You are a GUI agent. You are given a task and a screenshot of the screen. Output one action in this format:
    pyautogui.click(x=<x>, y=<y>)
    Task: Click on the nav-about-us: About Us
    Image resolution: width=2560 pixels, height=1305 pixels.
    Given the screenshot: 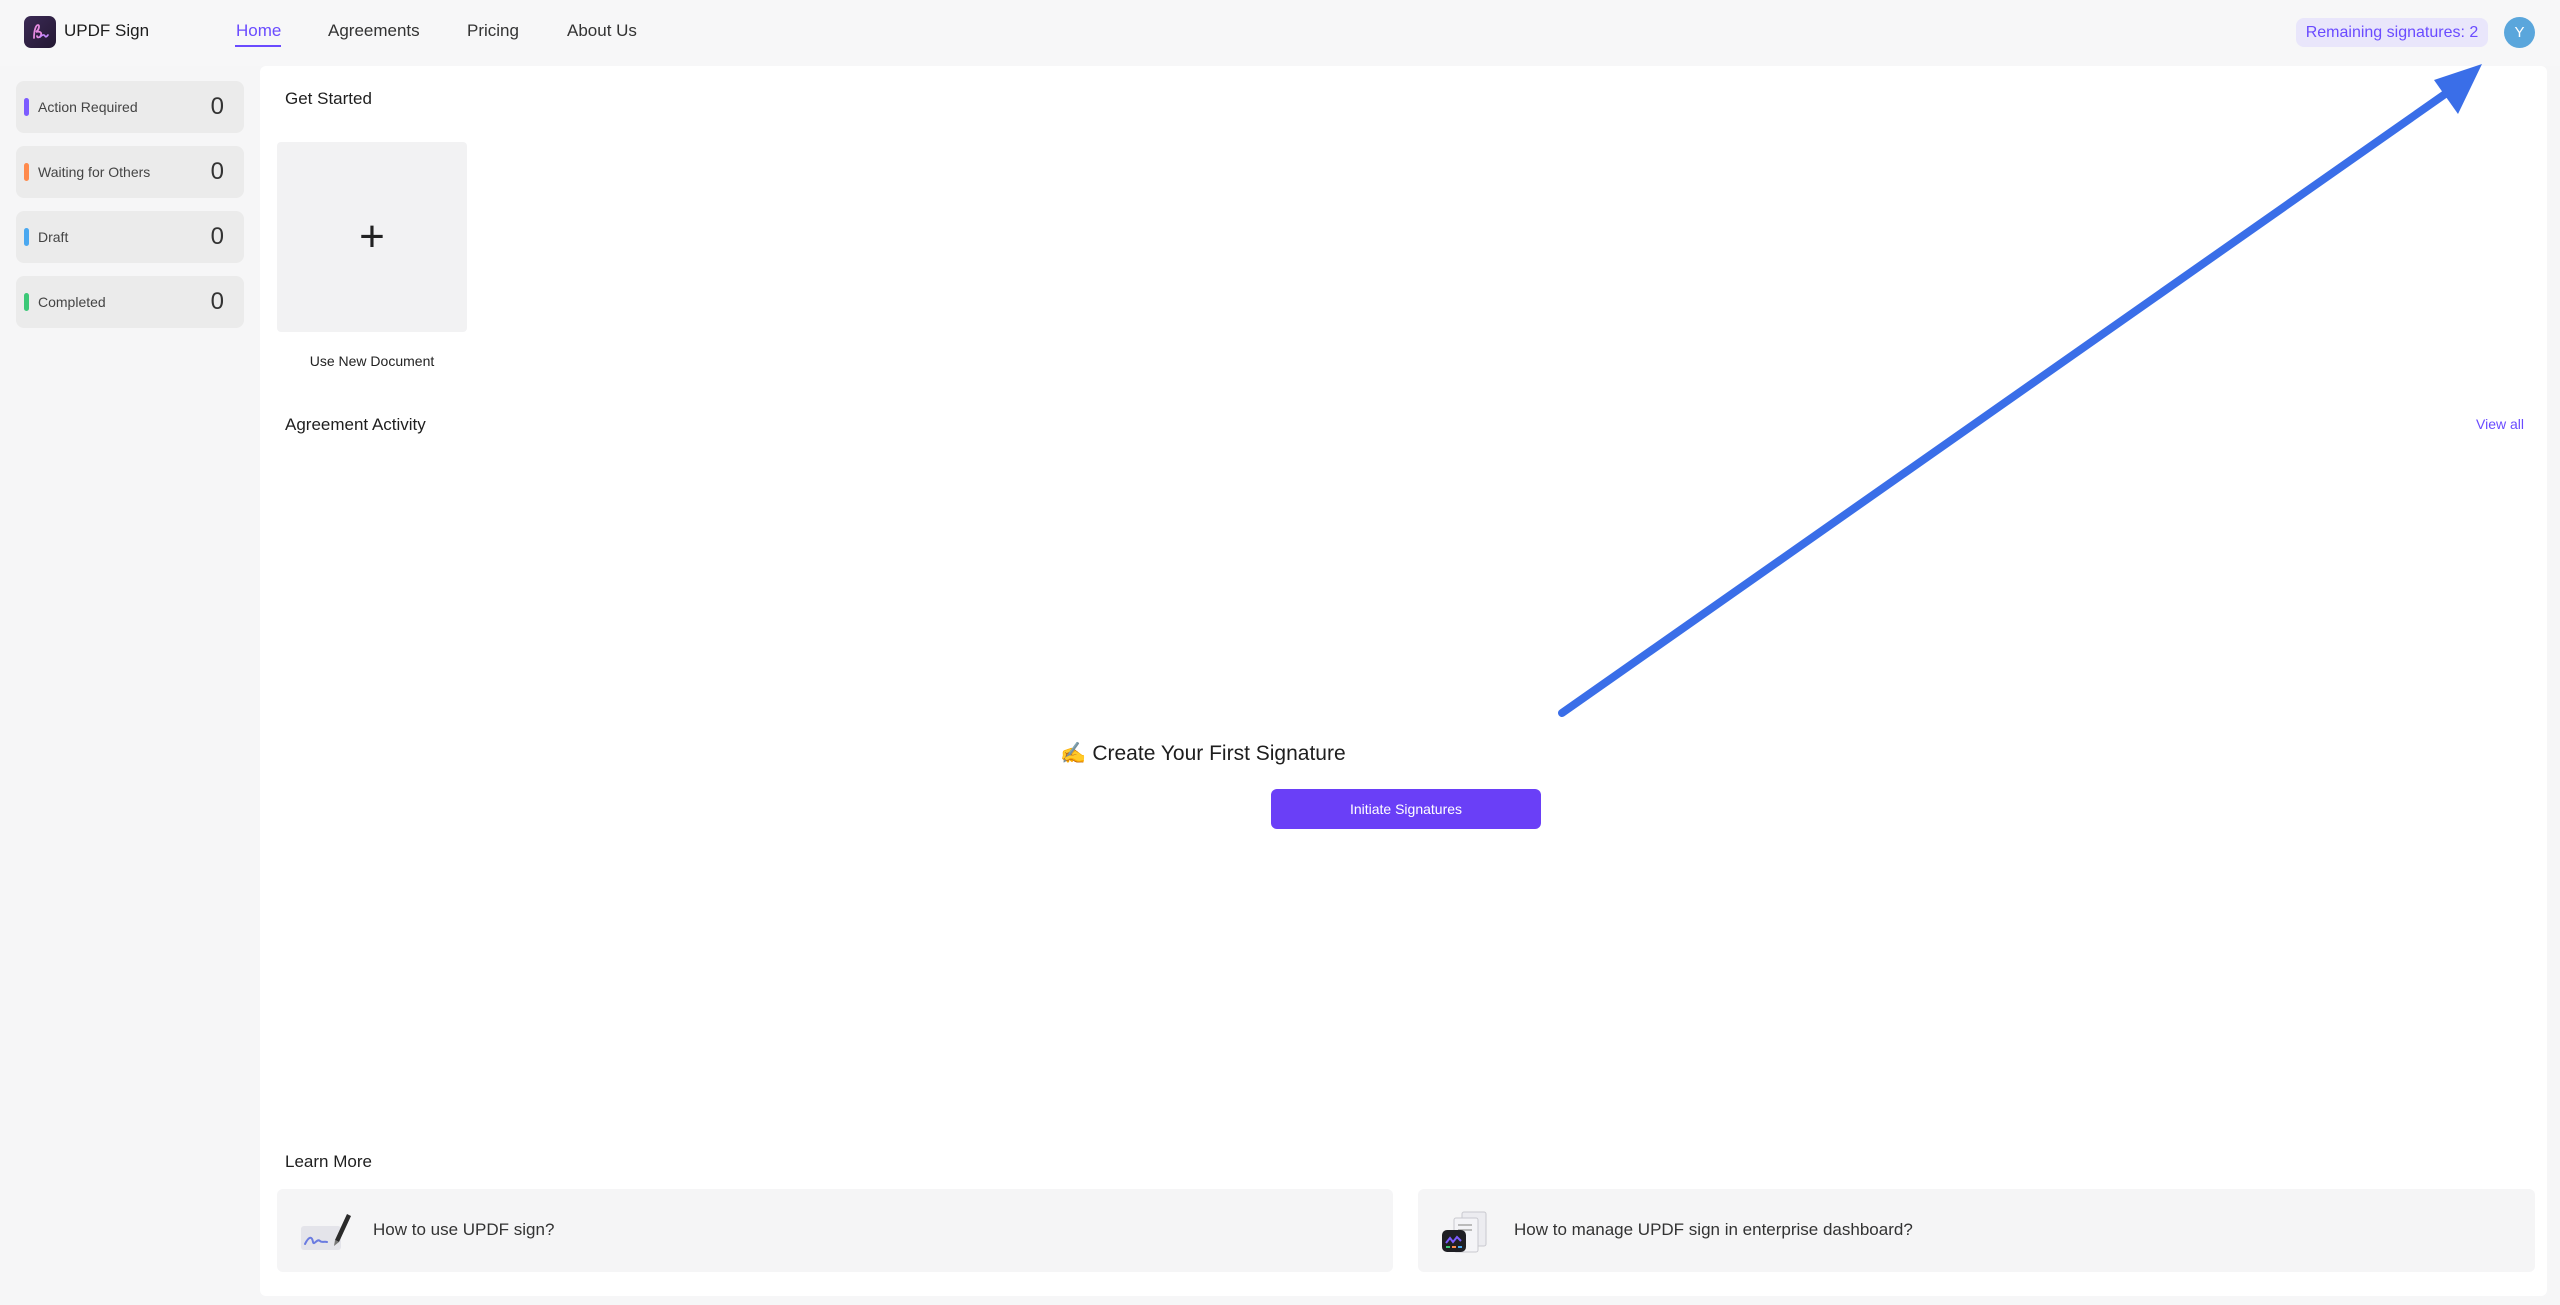 What is the action you would take?
    pyautogui.click(x=602, y=31)
    